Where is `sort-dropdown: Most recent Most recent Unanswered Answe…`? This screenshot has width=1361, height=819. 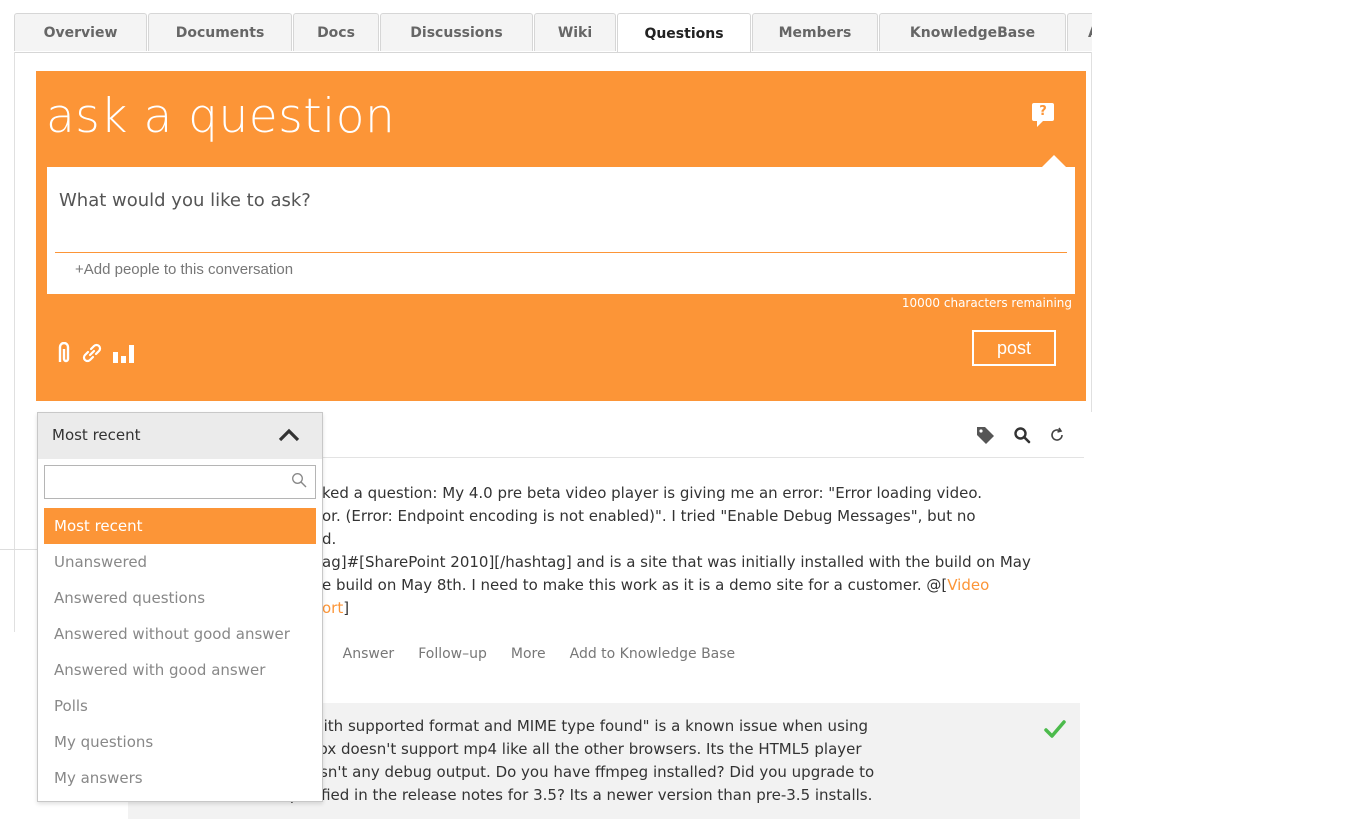 sort-dropdown: Most recent Most recent Unanswered Answe… is located at coordinates (180, 607).